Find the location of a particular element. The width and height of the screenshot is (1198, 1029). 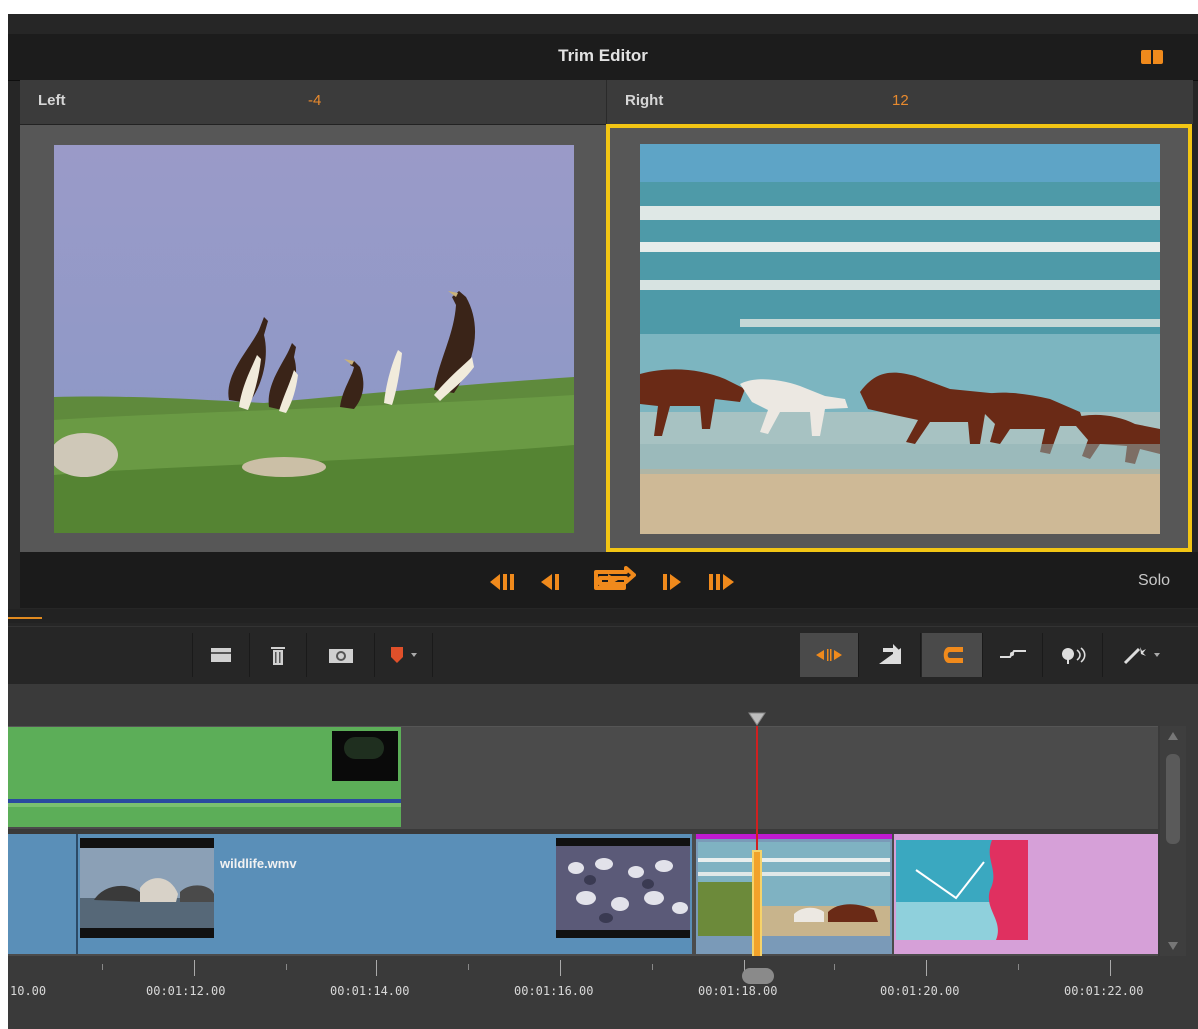

penguin-colony-image is located at coordinates (623, 888).